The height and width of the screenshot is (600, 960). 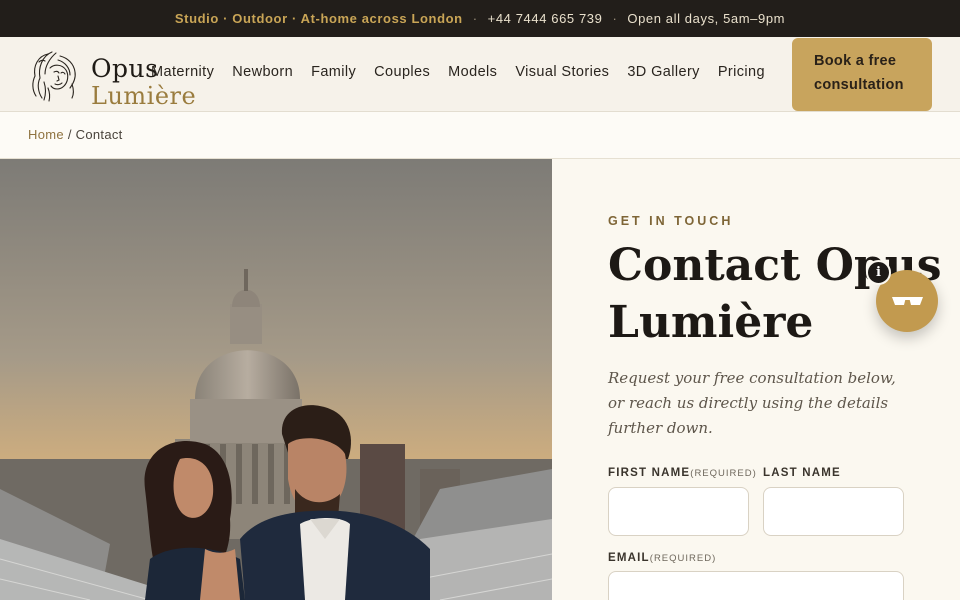 I want to click on lion-logo-icon, so click(x=54, y=76).